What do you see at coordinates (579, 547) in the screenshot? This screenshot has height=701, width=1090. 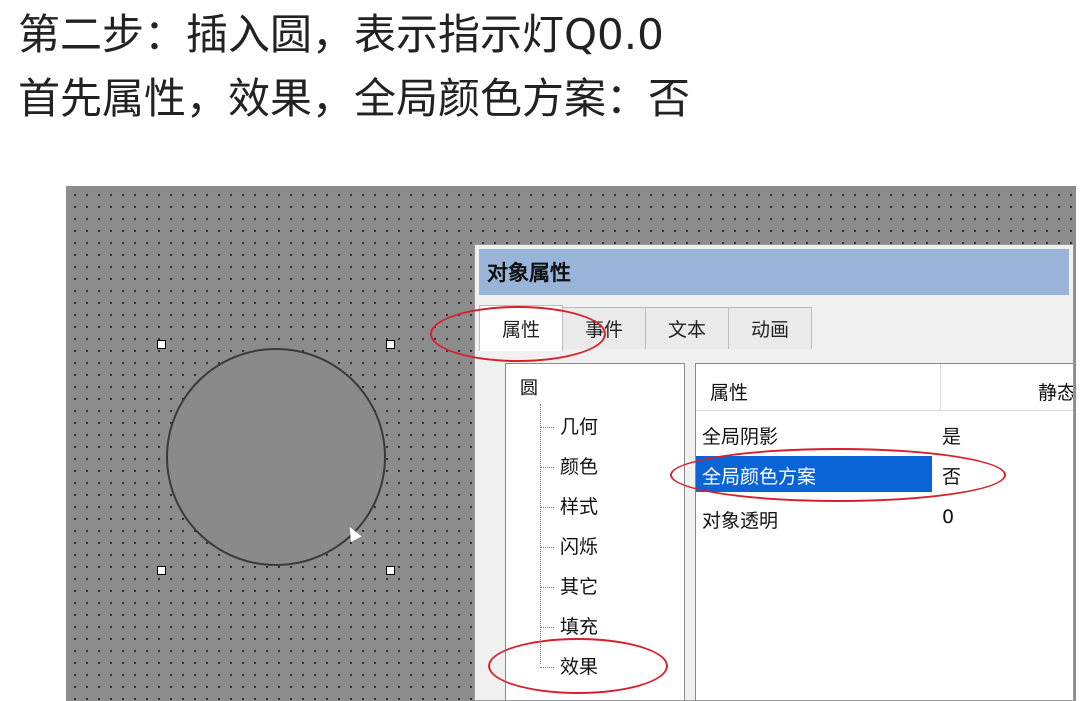 I see `tree-item-label: 闪烁` at bounding box center [579, 547].